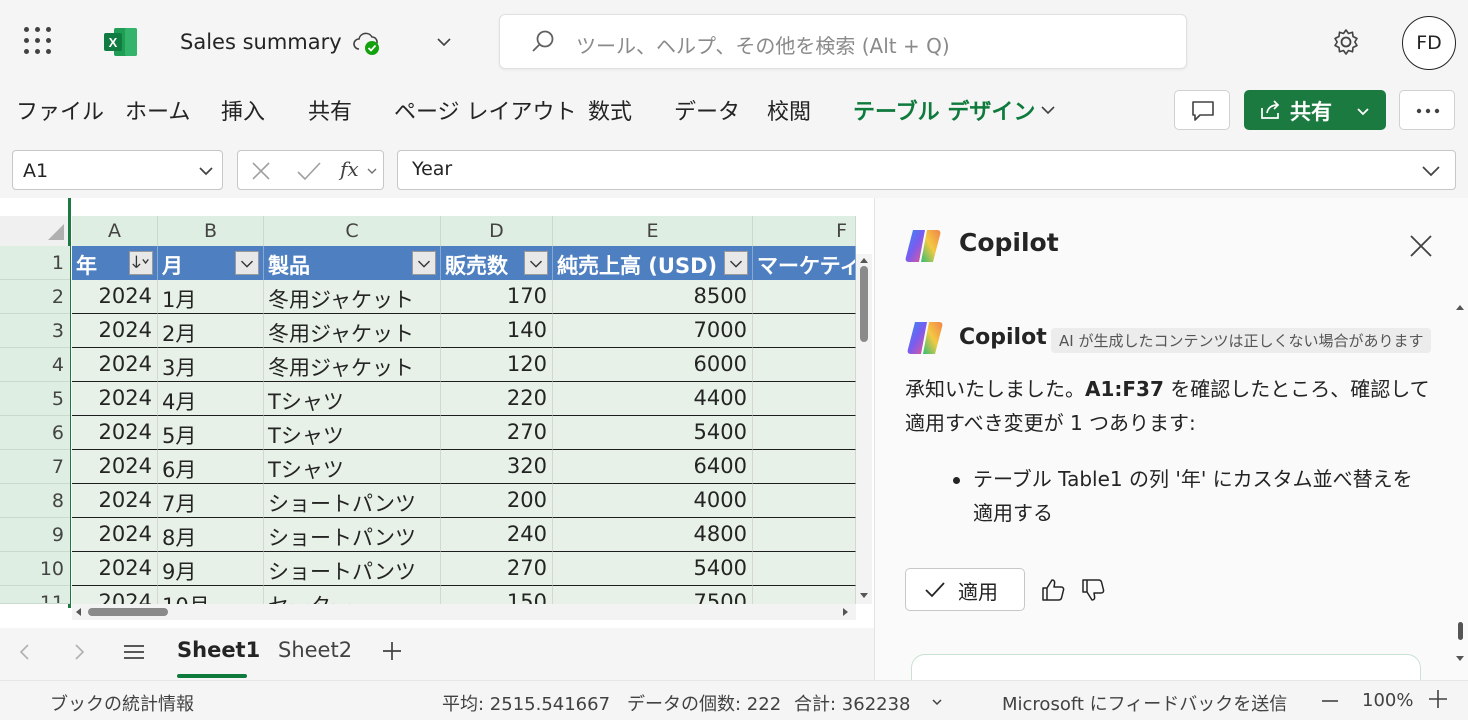 The height and width of the screenshot is (720, 1468). What do you see at coordinates (315, 650) in the screenshot?
I see `sheet-tab-sheet2: Sheet2` at bounding box center [315, 650].